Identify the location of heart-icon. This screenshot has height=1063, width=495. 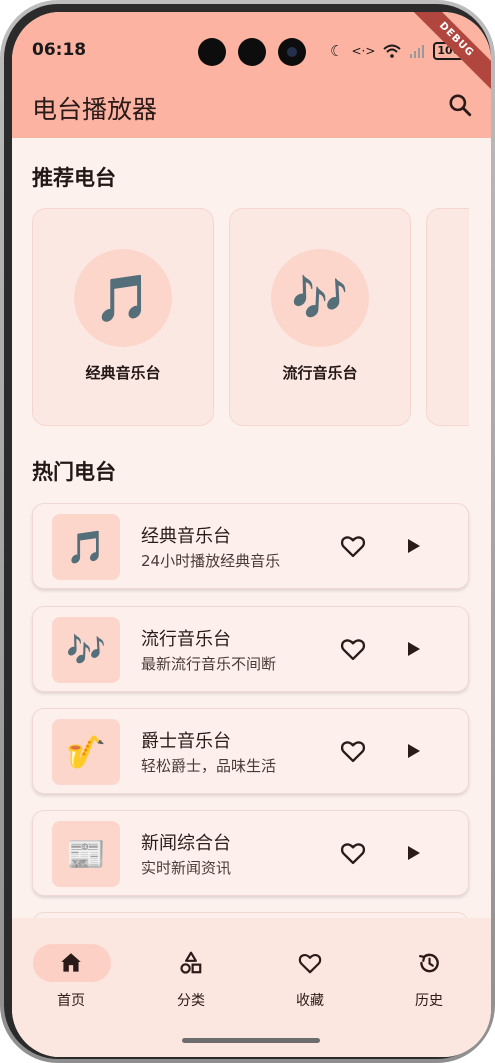
(310, 964).